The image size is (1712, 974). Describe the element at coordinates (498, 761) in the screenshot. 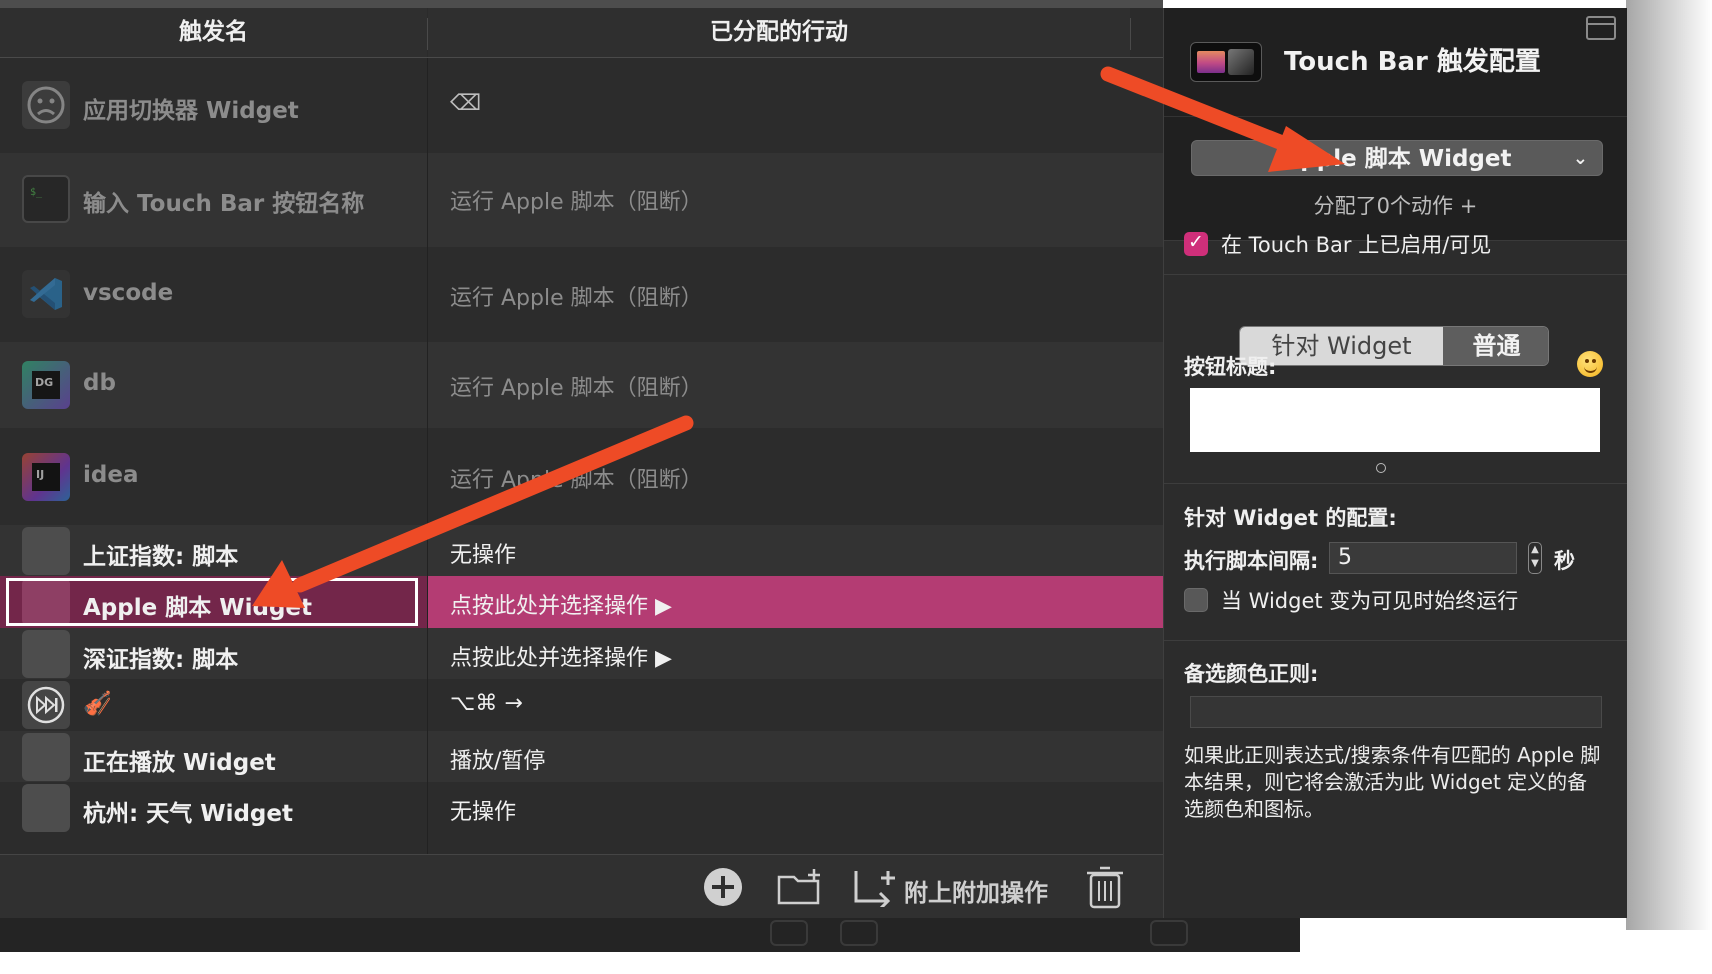

I see `action-text: 播放/暂停` at that location.